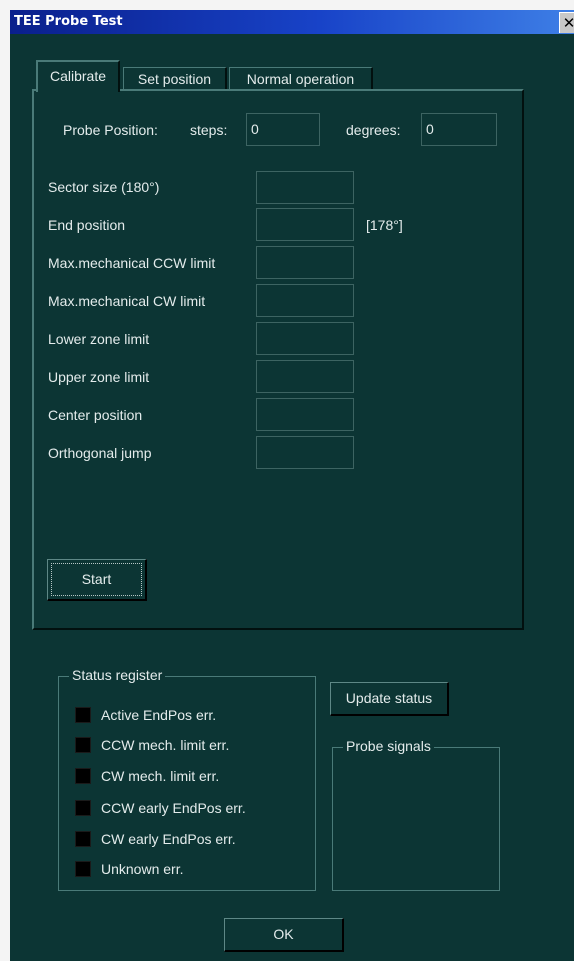 Image resolution: width=574 pixels, height=961 pixels. I want to click on degrees-field: 0, so click(459, 129).